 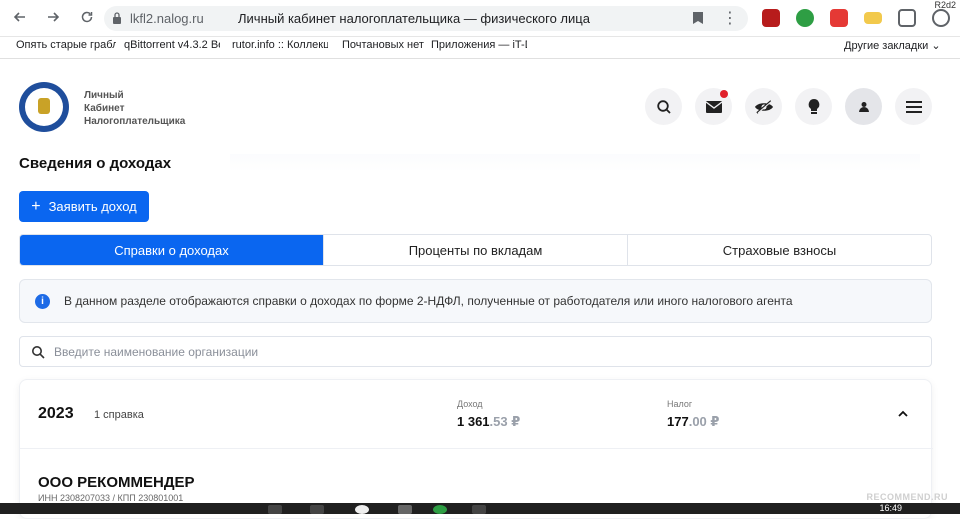 What do you see at coordinates (117, 18) in the screenshot?
I see `site-info-icon` at bounding box center [117, 18].